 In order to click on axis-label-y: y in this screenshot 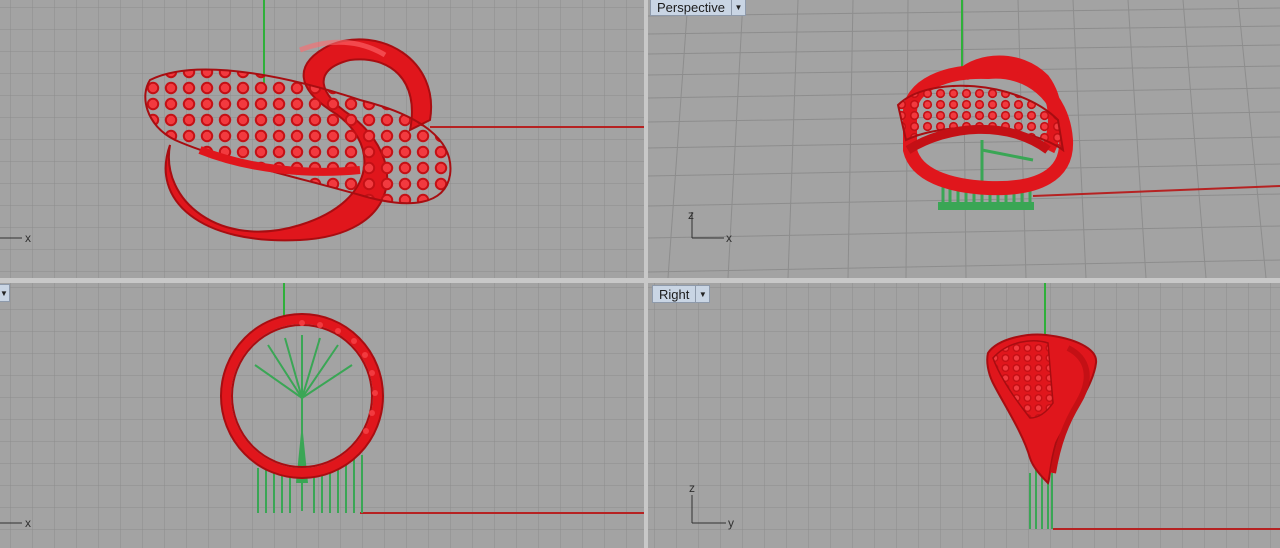, I will do `click(731, 523)`.